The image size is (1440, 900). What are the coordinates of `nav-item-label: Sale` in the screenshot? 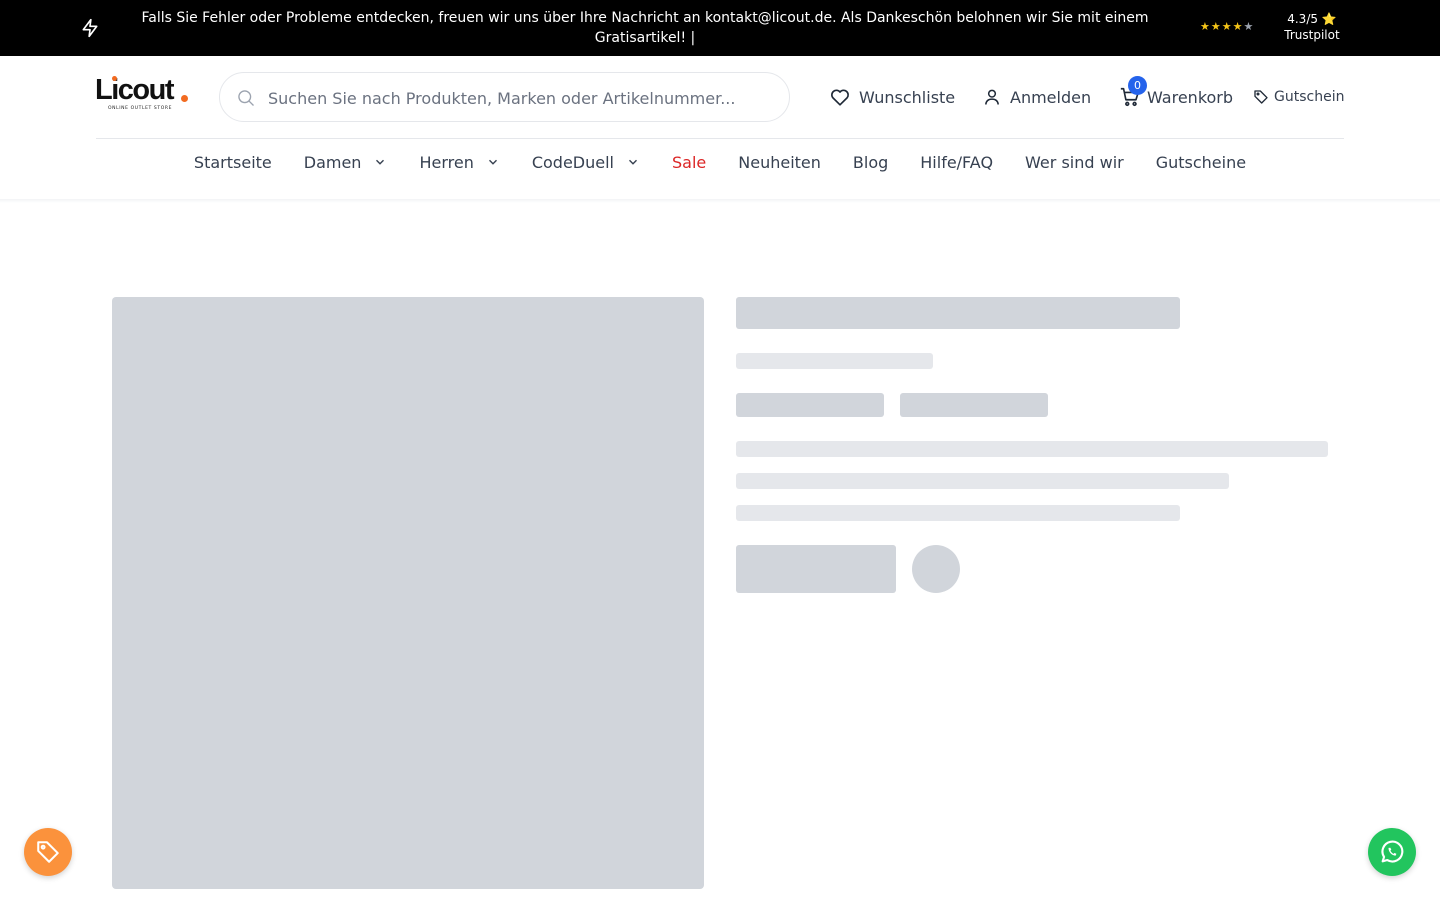 It's located at (689, 162).